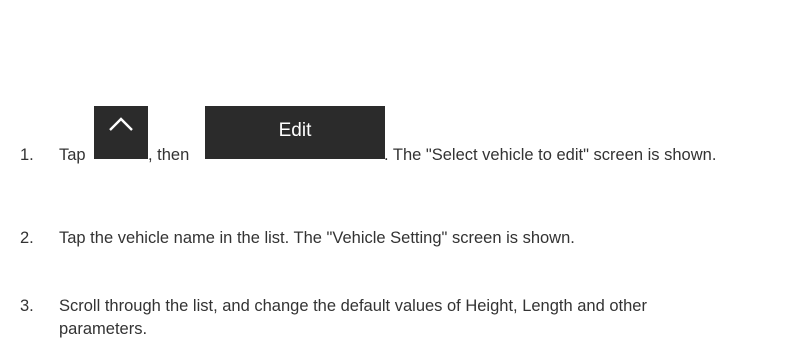 The width and height of the screenshot is (806, 362). Describe the element at coordinates (27, 306) in the screenshot. I see `step-number-3: 3.` at that location.